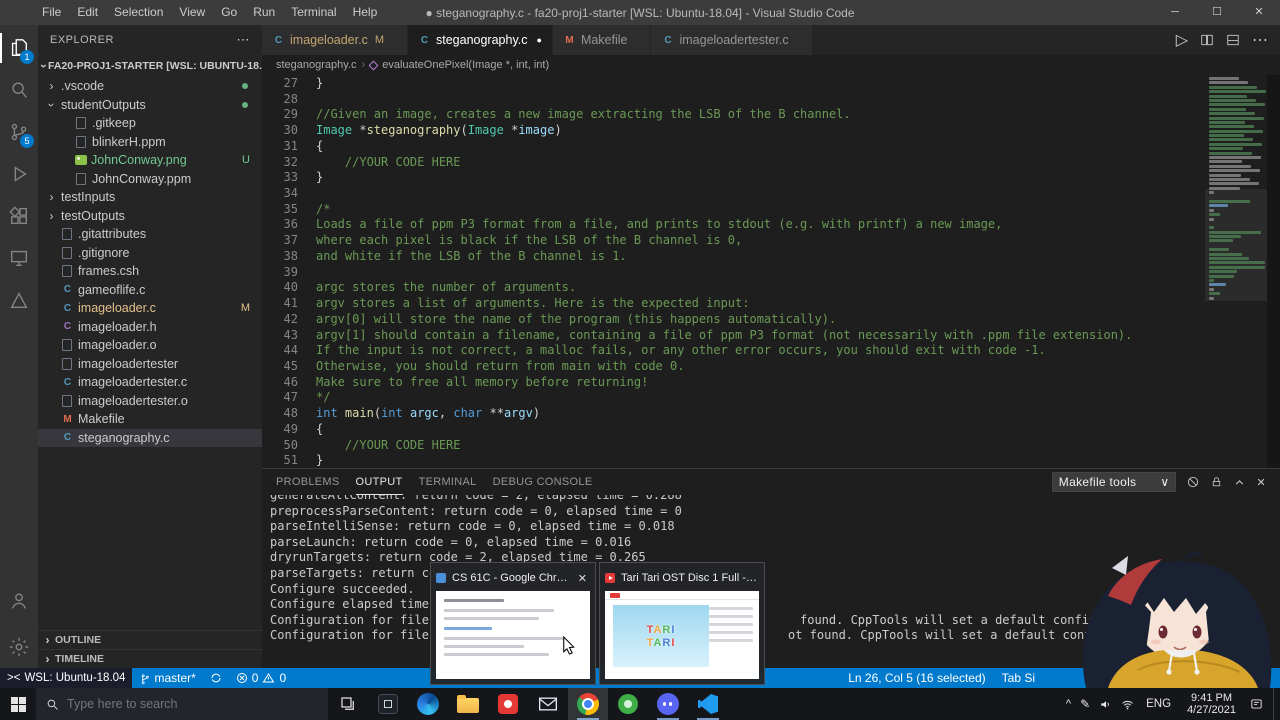 This screenshot has height=720, width=1280. I want to click on menu-terminal: Terminal, so click(313, 12).